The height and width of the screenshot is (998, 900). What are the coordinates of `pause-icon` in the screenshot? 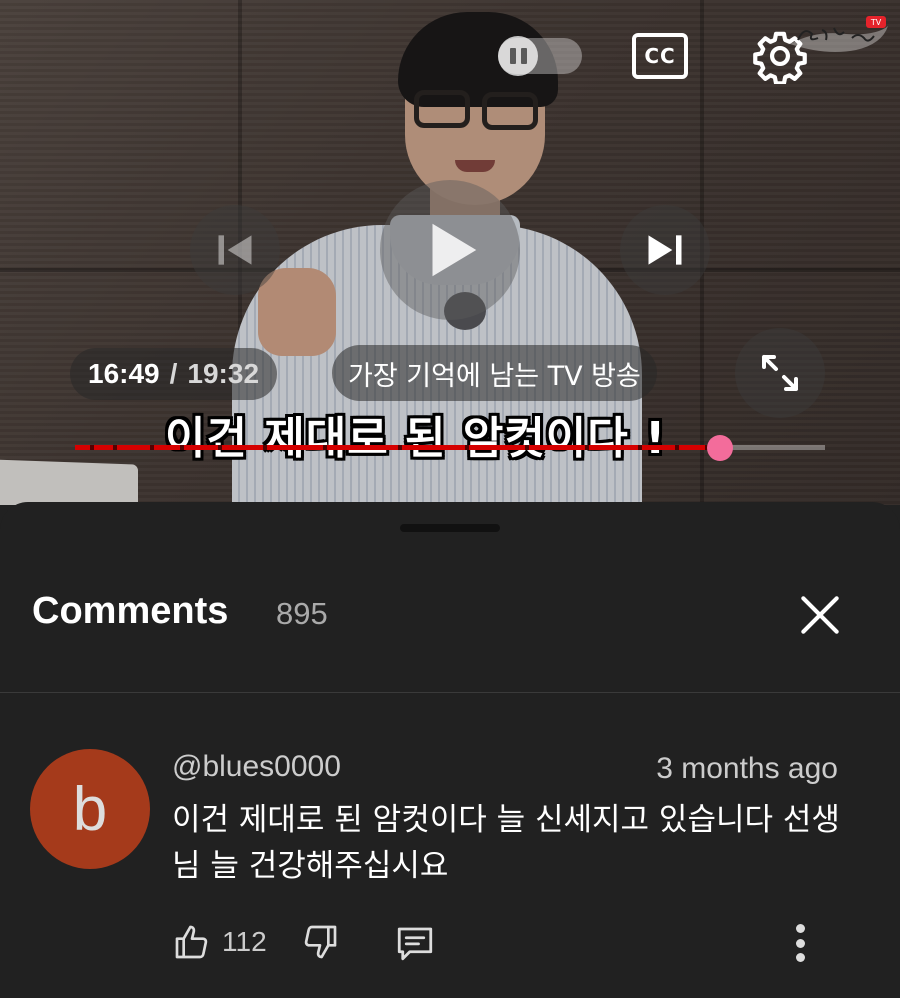 It's located at (518, 56).